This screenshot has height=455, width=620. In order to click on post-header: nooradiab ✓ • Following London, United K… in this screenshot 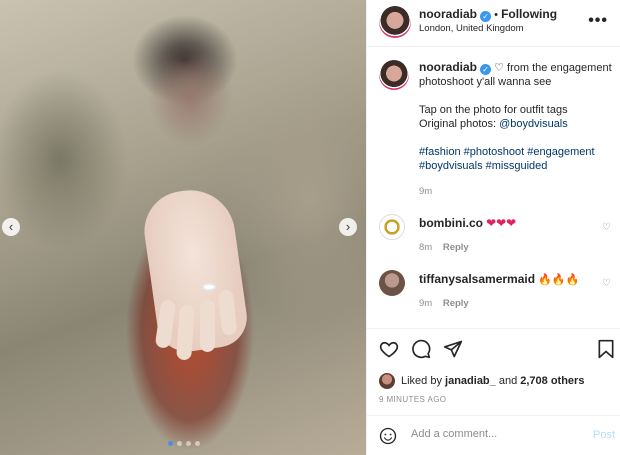, I will do `click(493, 23)`.